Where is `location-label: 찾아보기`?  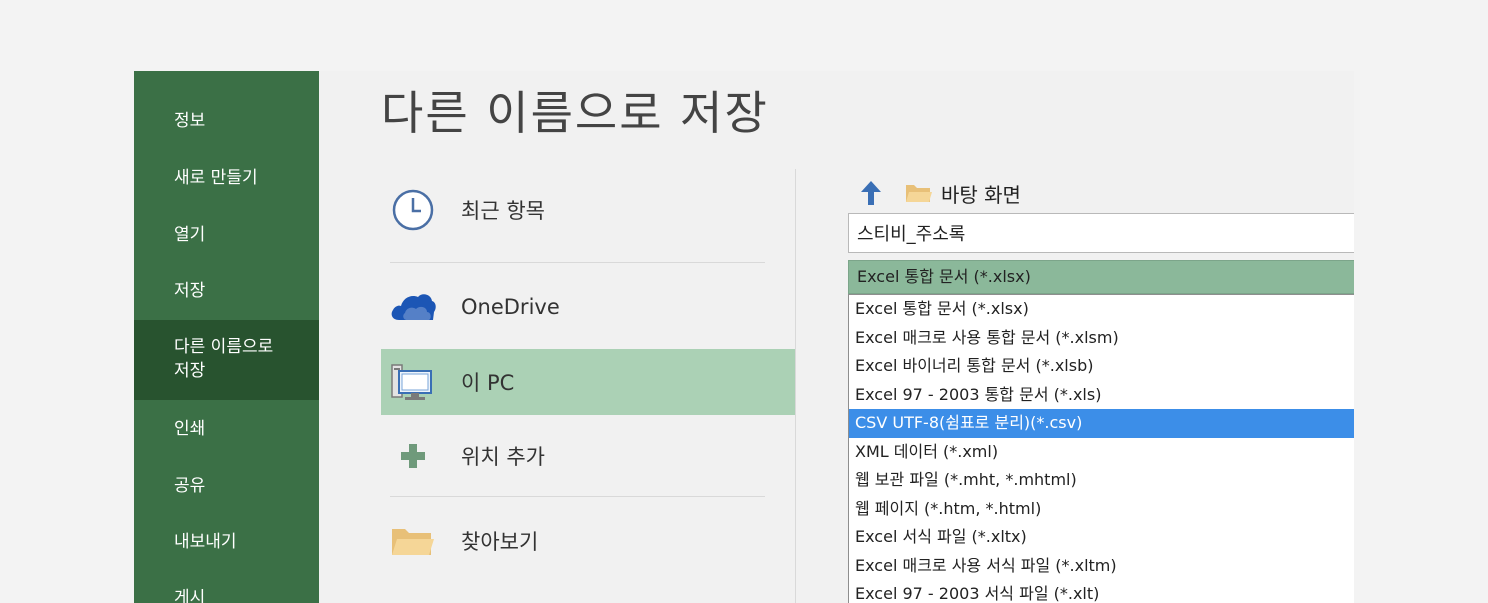 location-label: 찾아보기 is located at coordinates (500, 542).